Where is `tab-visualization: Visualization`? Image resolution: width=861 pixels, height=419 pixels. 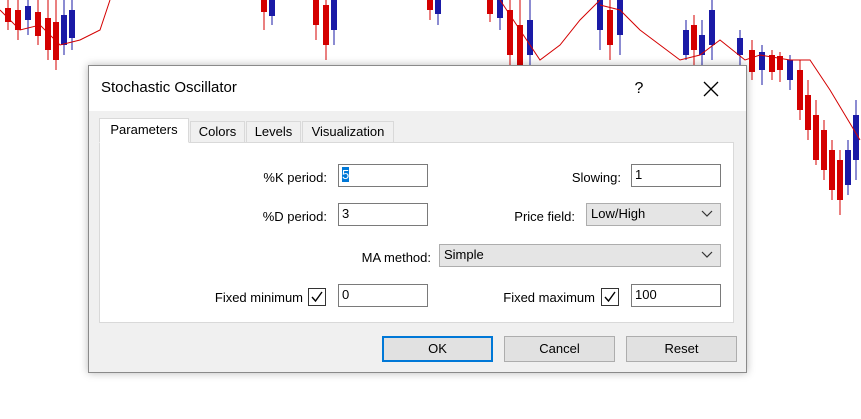
tab-visualization: Visualization is located at coordinates (348, 131).